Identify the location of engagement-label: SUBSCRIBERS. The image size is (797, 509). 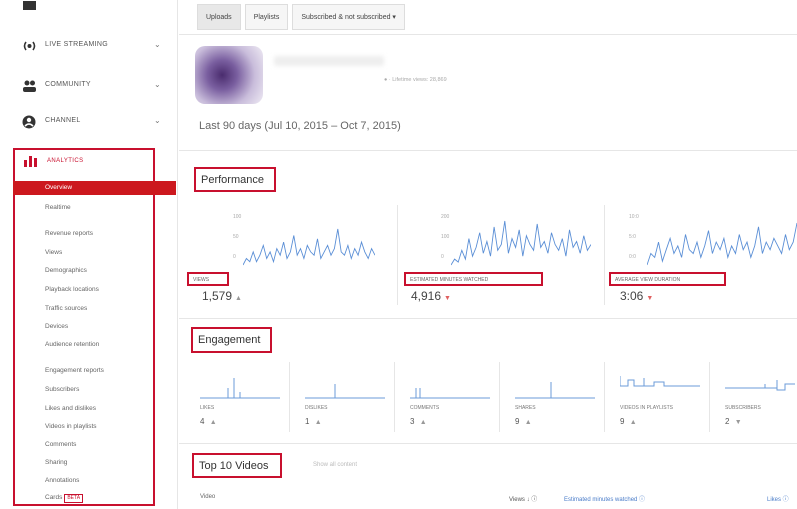
(743, 408).